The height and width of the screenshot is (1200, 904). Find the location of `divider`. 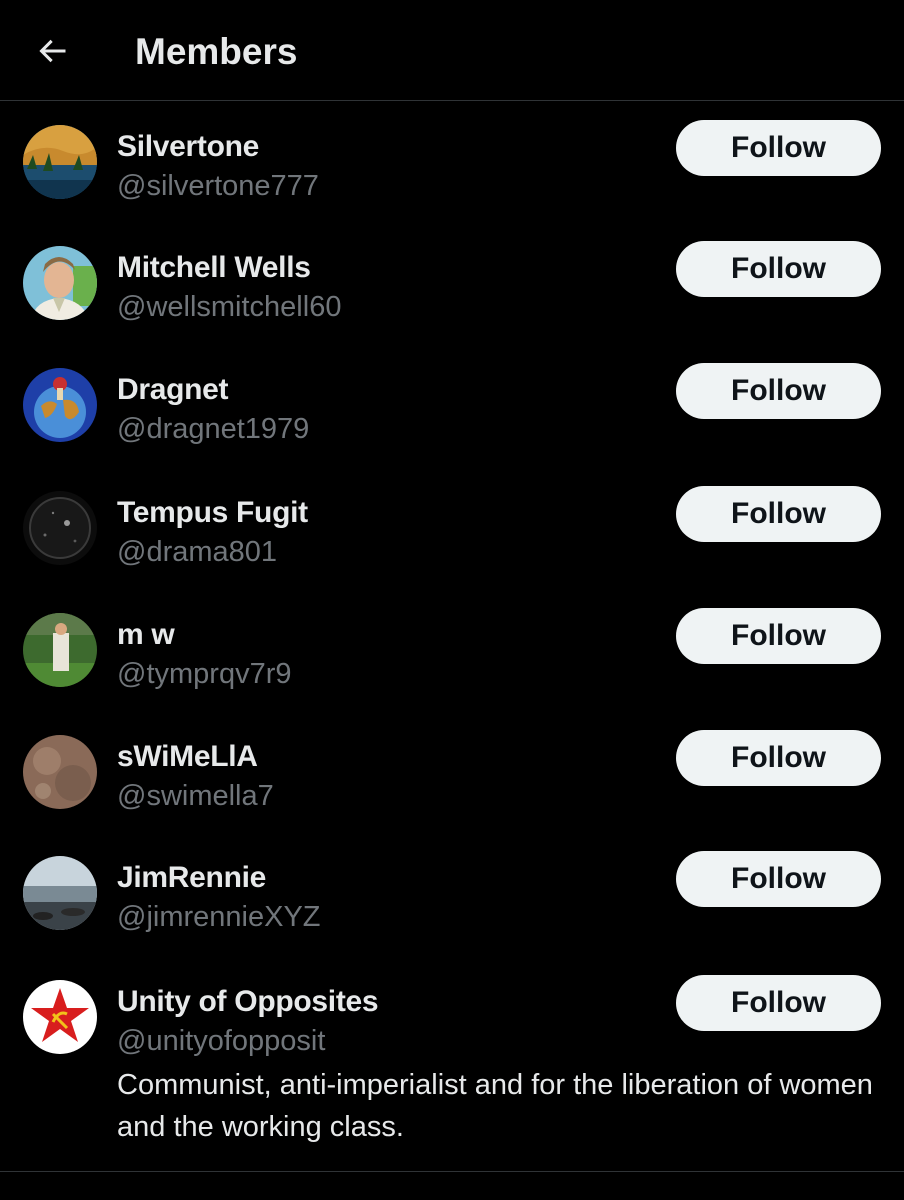

divider is located at coordinates (452, 1171).